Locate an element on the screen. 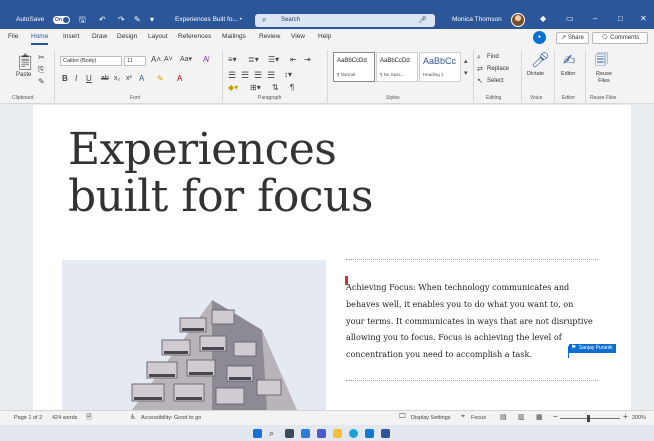 The height and width of the screenshot is (441, 654). file-explorer-icon is located at coordinates (337, 433).